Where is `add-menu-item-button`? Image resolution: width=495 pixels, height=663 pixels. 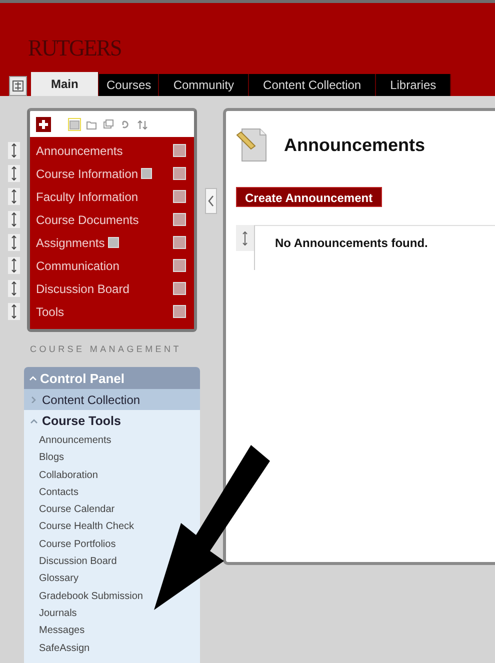
add-menu-item-button is located at coordinates (43, 124).